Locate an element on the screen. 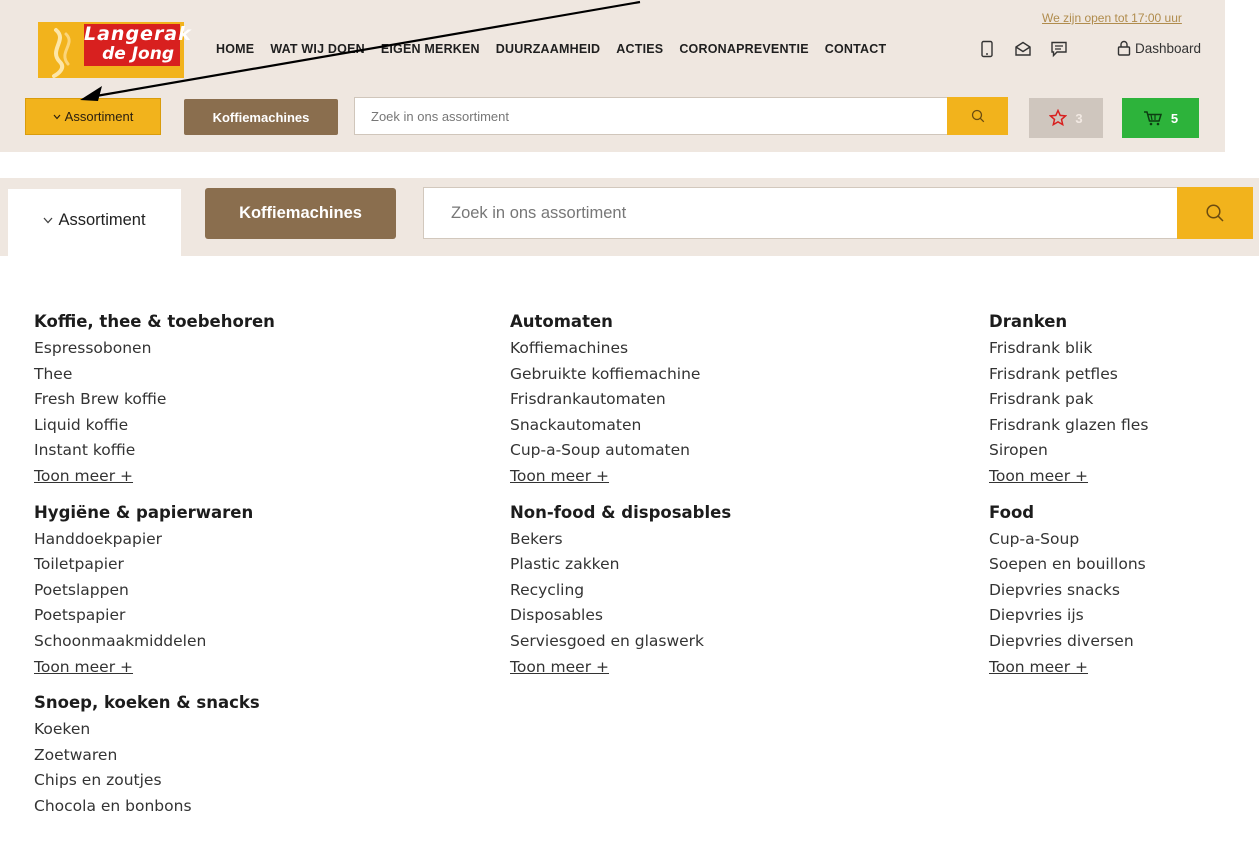  koffiemachines-button-large: Koffiemachines is located at coordinates (300, 213).